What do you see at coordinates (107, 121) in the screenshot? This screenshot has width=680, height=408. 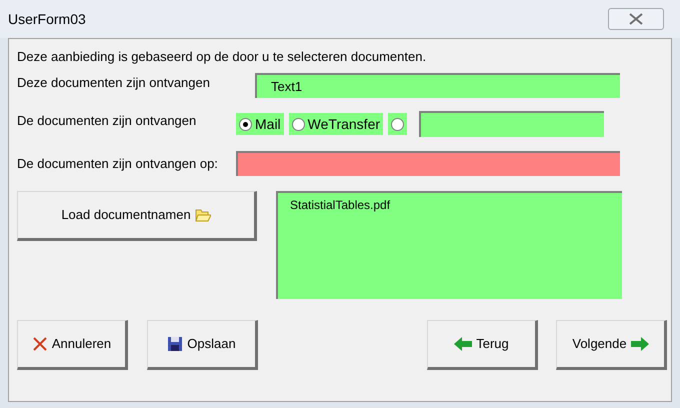 I see `field-label: De documenten zijn ontvangen` at bounding box center [107, 121].